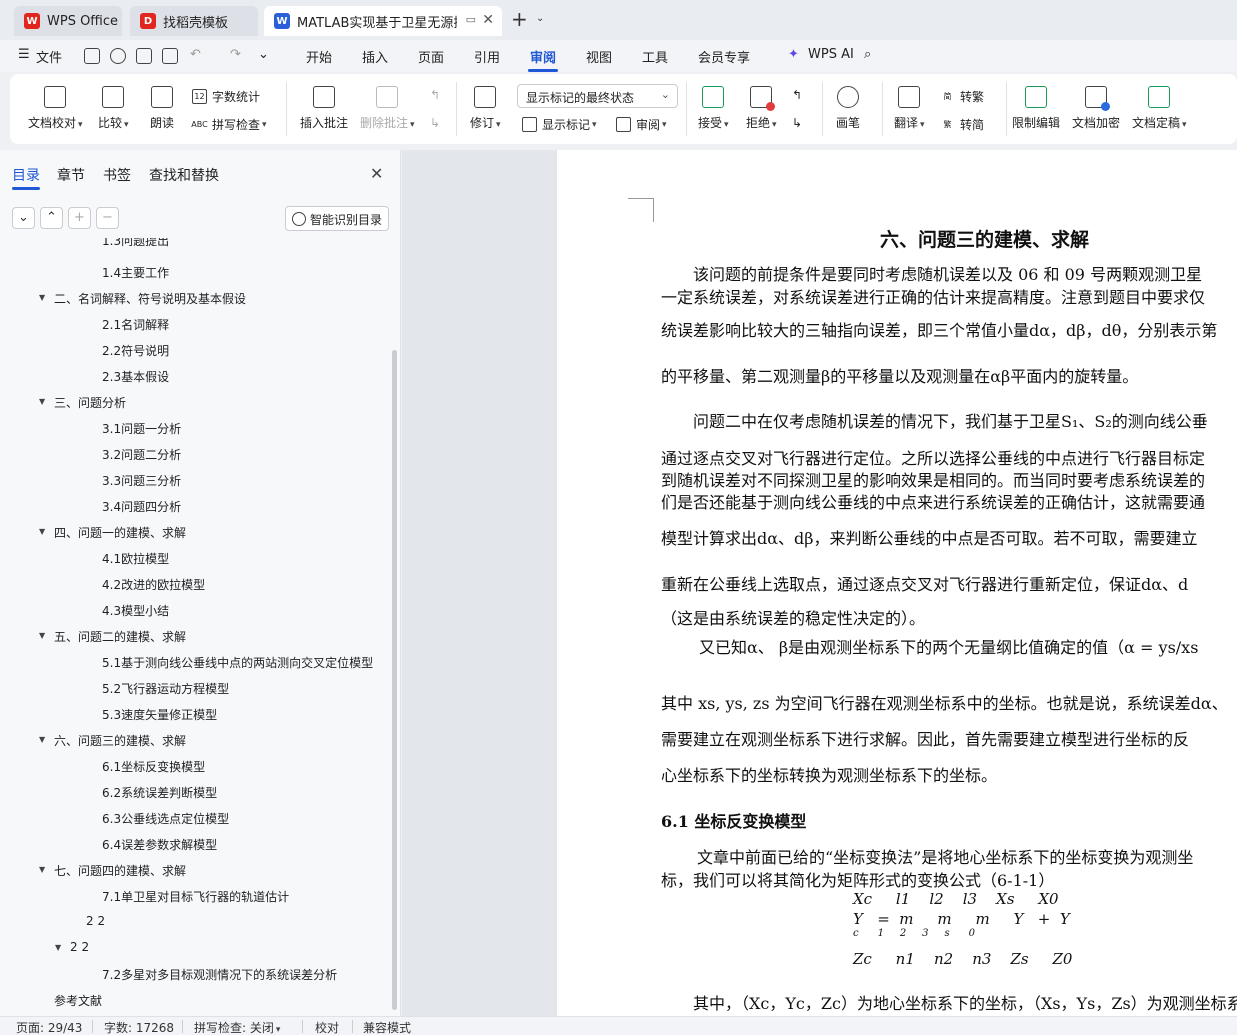 The width and height of the screenshot is (1237, 1035). What do you see at coordinates (51, 218) in the screenshot?
I see `collapse-up-icon: ⌃` at bounding box center [51, 218].